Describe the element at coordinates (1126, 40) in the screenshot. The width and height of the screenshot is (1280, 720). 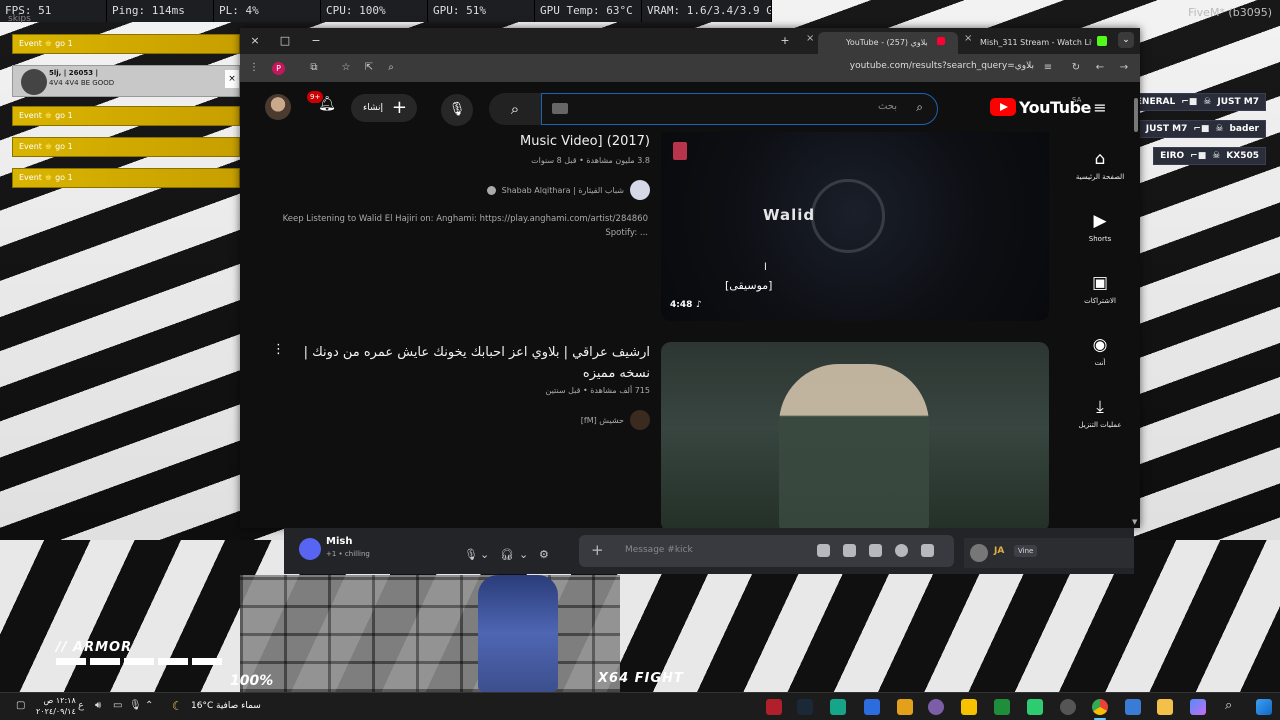
I see `tab-search-menu: ⌄` at that location.